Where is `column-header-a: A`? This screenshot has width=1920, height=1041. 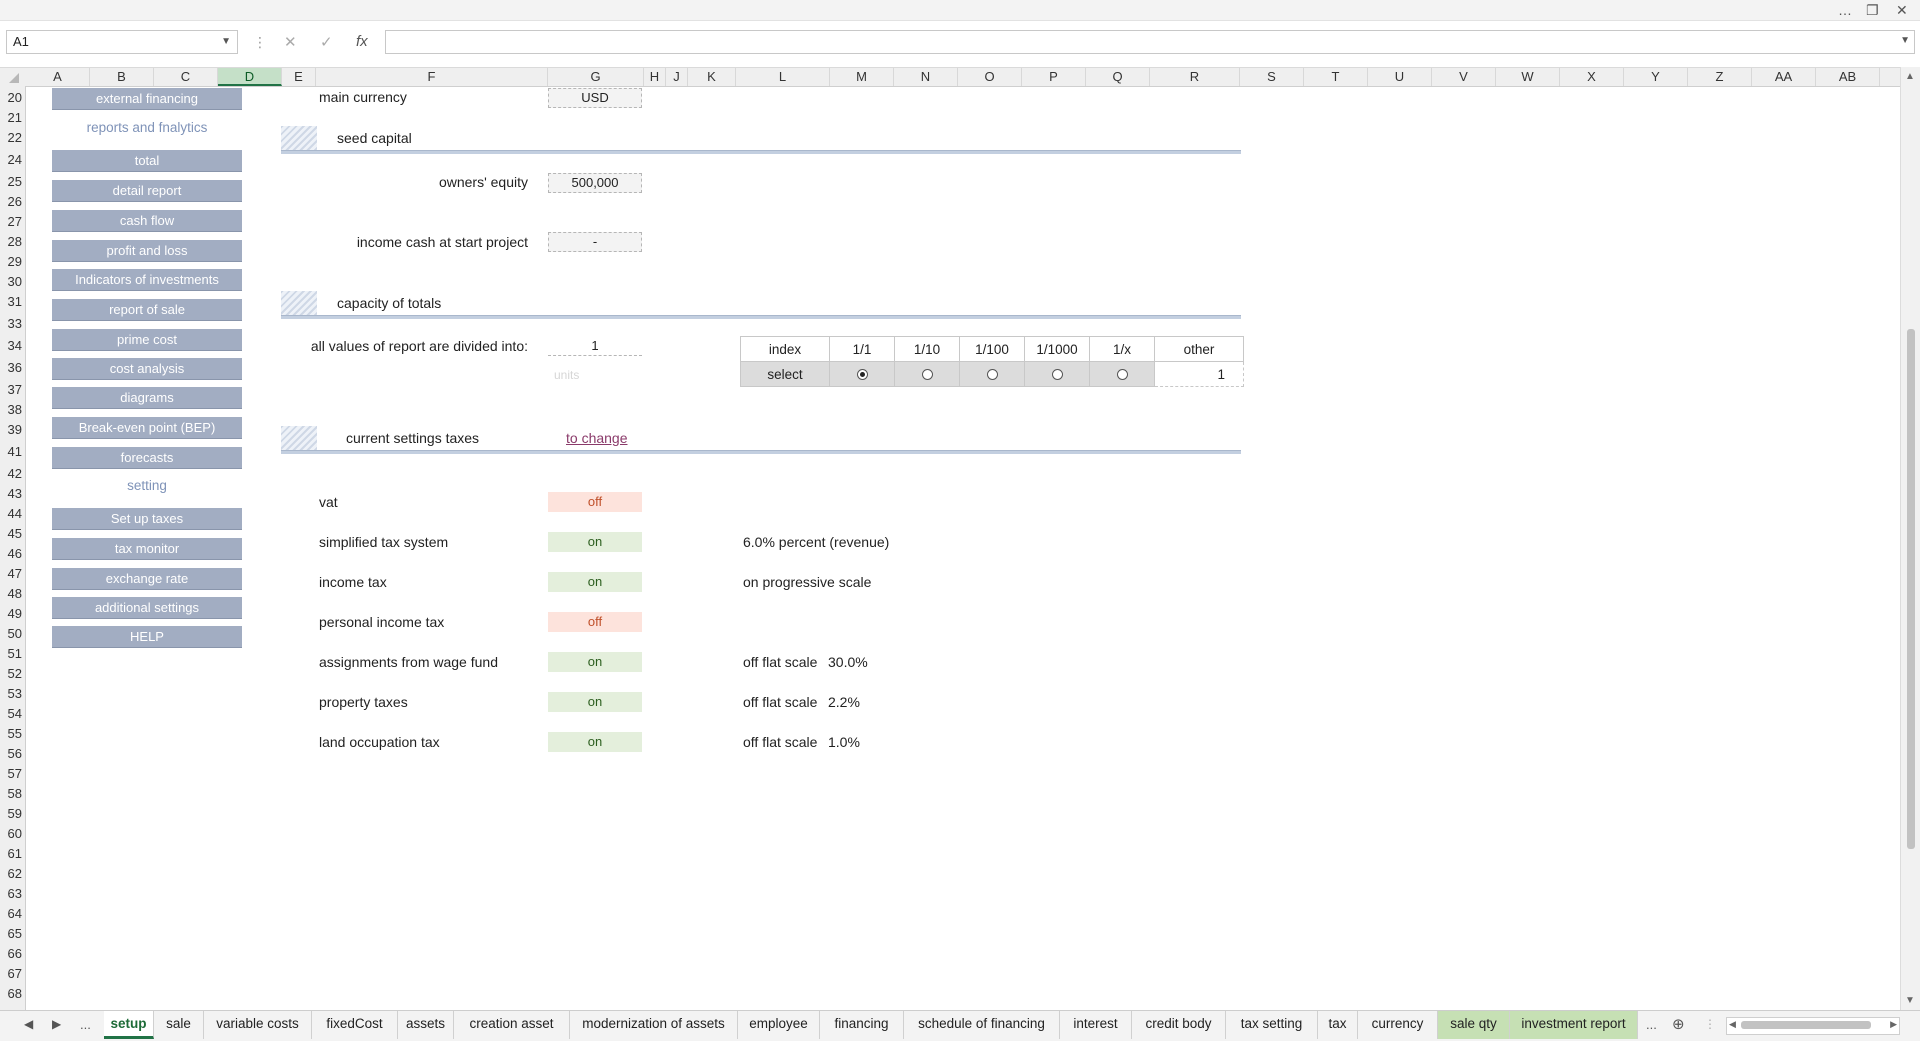
column-header-a: A is located at coordinates (58, 77).